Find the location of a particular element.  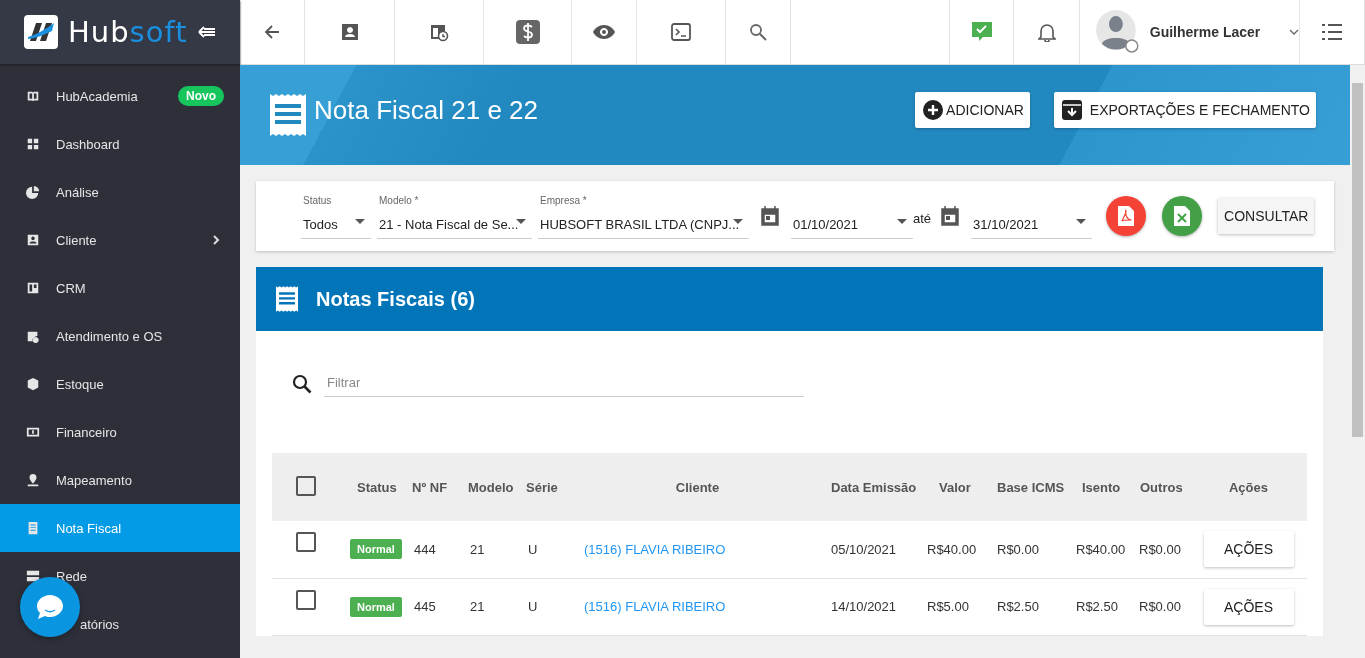

date-to-field: 31/10/2021 is located at coordinates (1032, 216).